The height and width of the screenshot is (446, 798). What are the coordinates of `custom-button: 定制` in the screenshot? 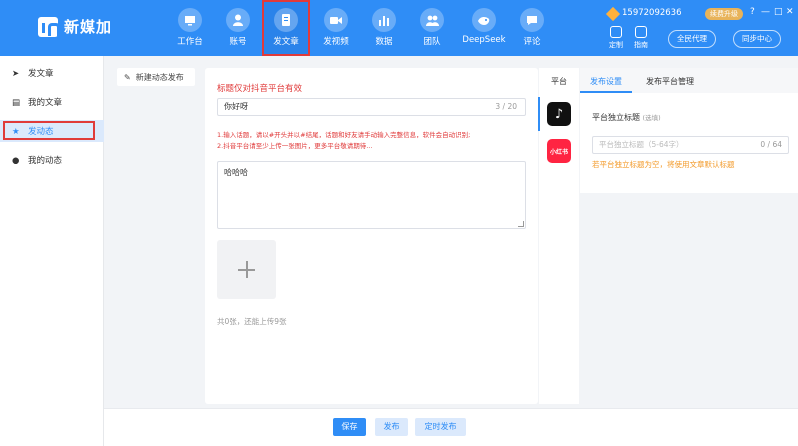 It's located at (616, 38).